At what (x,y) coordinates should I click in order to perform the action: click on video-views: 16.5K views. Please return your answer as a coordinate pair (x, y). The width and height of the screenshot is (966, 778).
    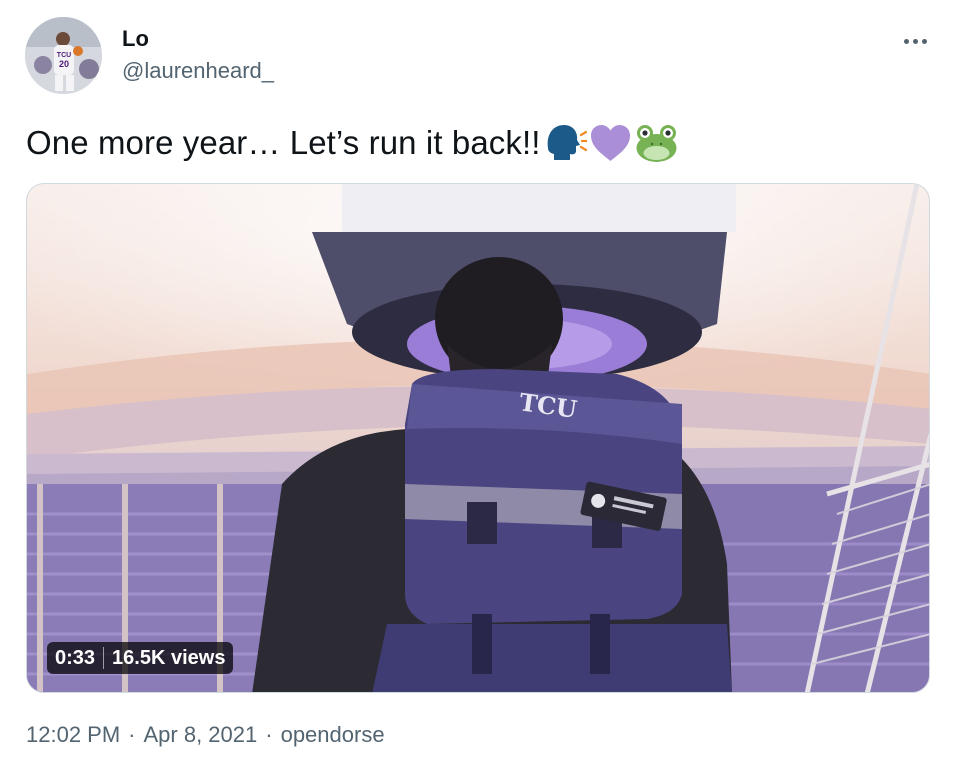
    Looking at the image, I should click on (169, 657).